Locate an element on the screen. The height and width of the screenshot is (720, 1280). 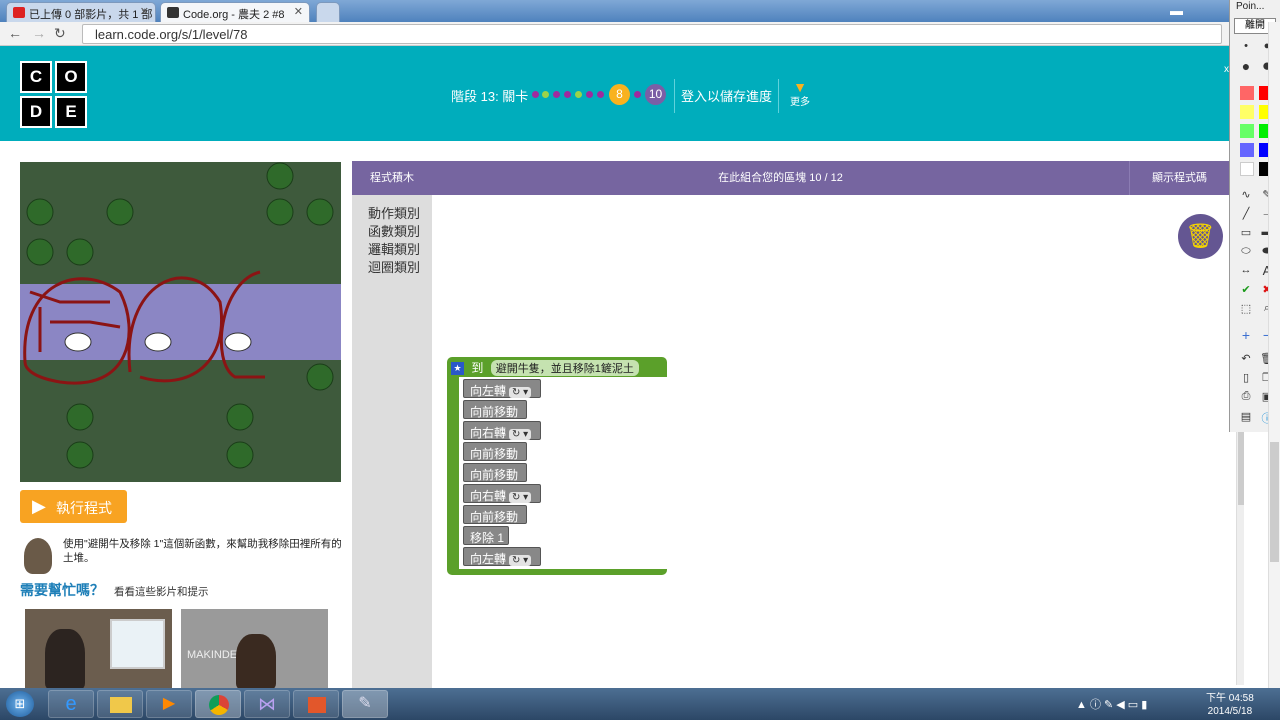
category-functions: 函數類別 is located at coordinates (394, 230).